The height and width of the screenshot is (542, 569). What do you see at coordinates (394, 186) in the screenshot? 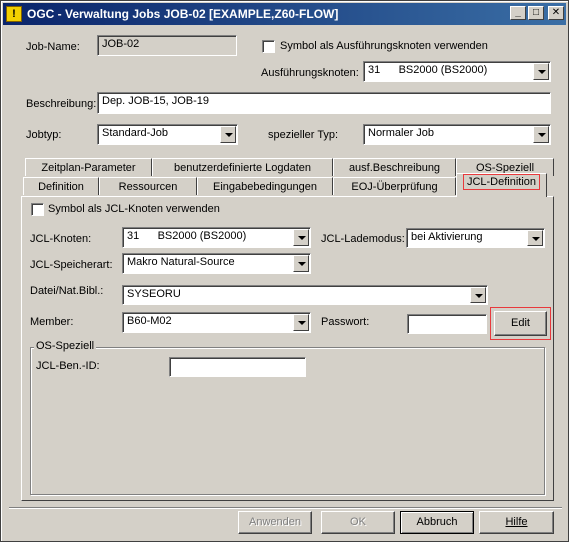
I see `tab-eoj-ueberpruefung: EOJ-Überprüfung` at bounding box center [394, 186].